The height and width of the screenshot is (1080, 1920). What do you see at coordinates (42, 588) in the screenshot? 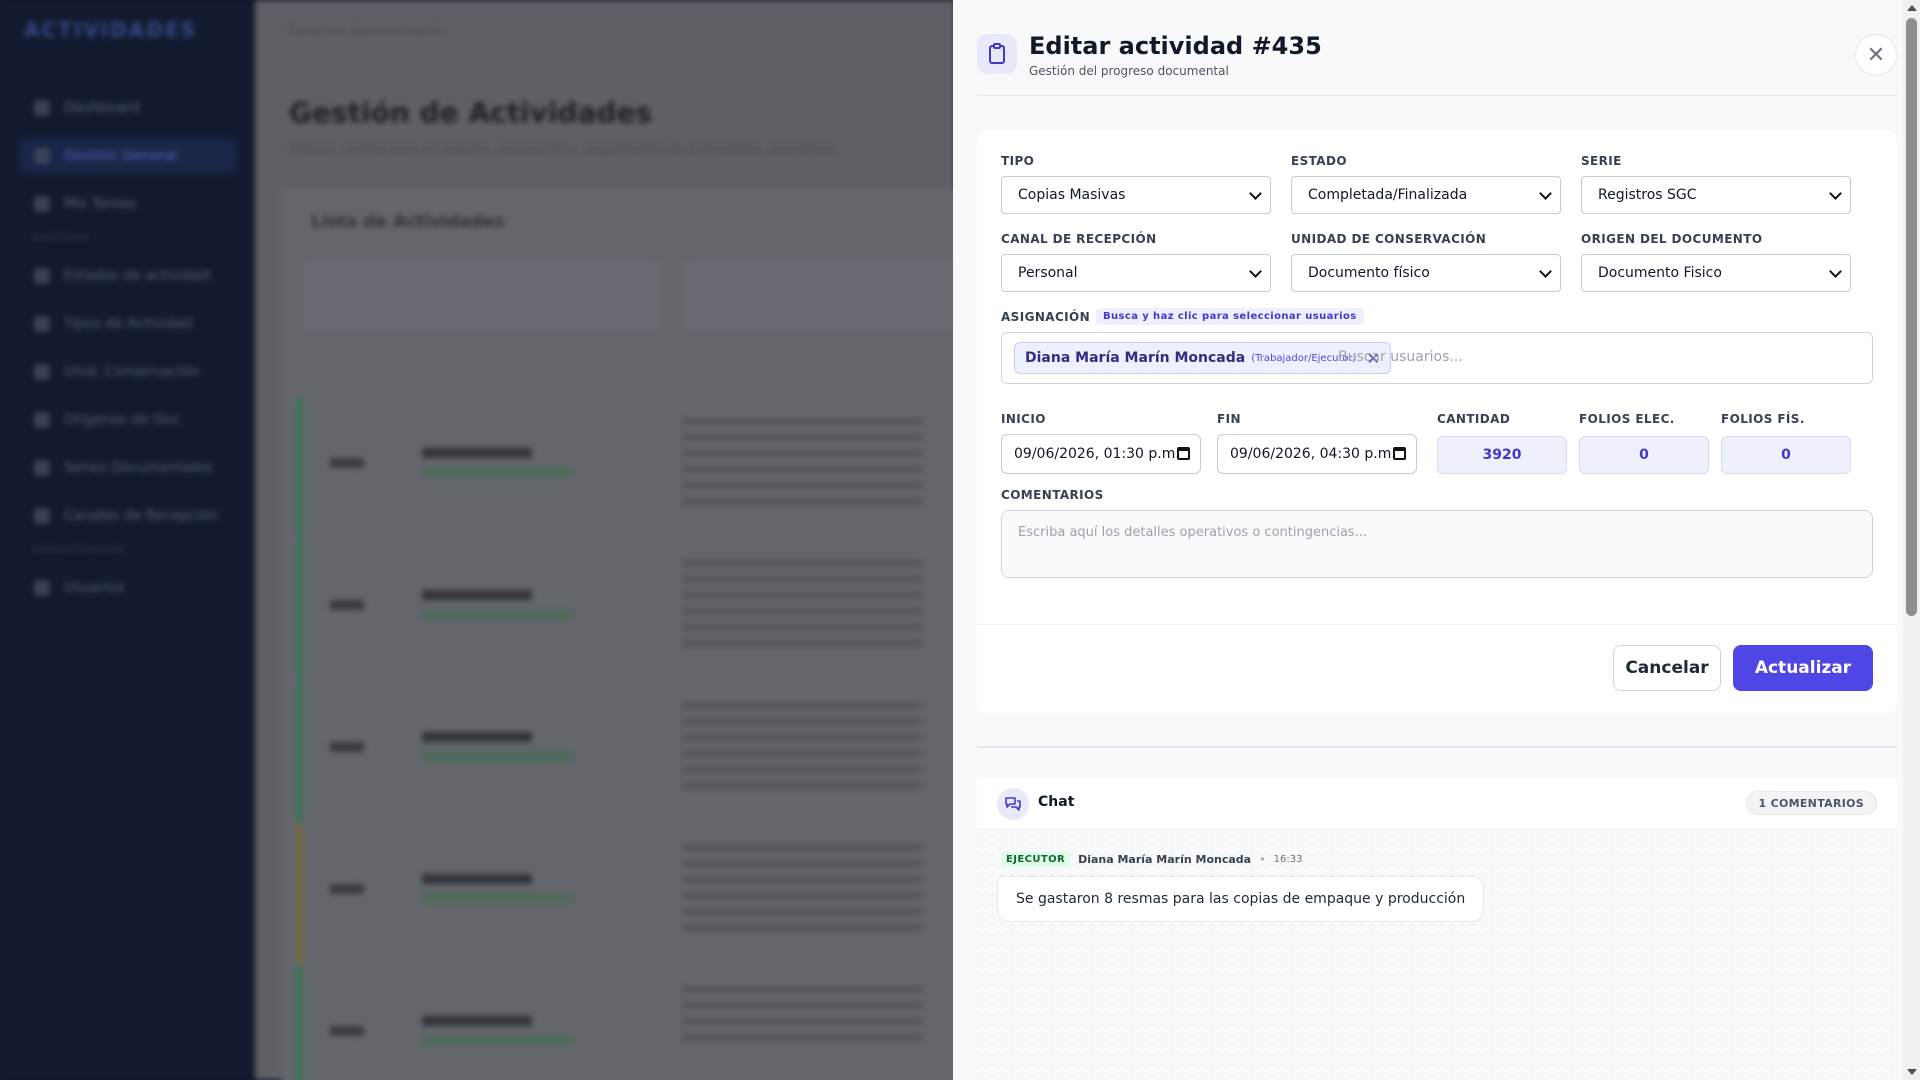
I see `users-icon` at bounding box center [42, 588].